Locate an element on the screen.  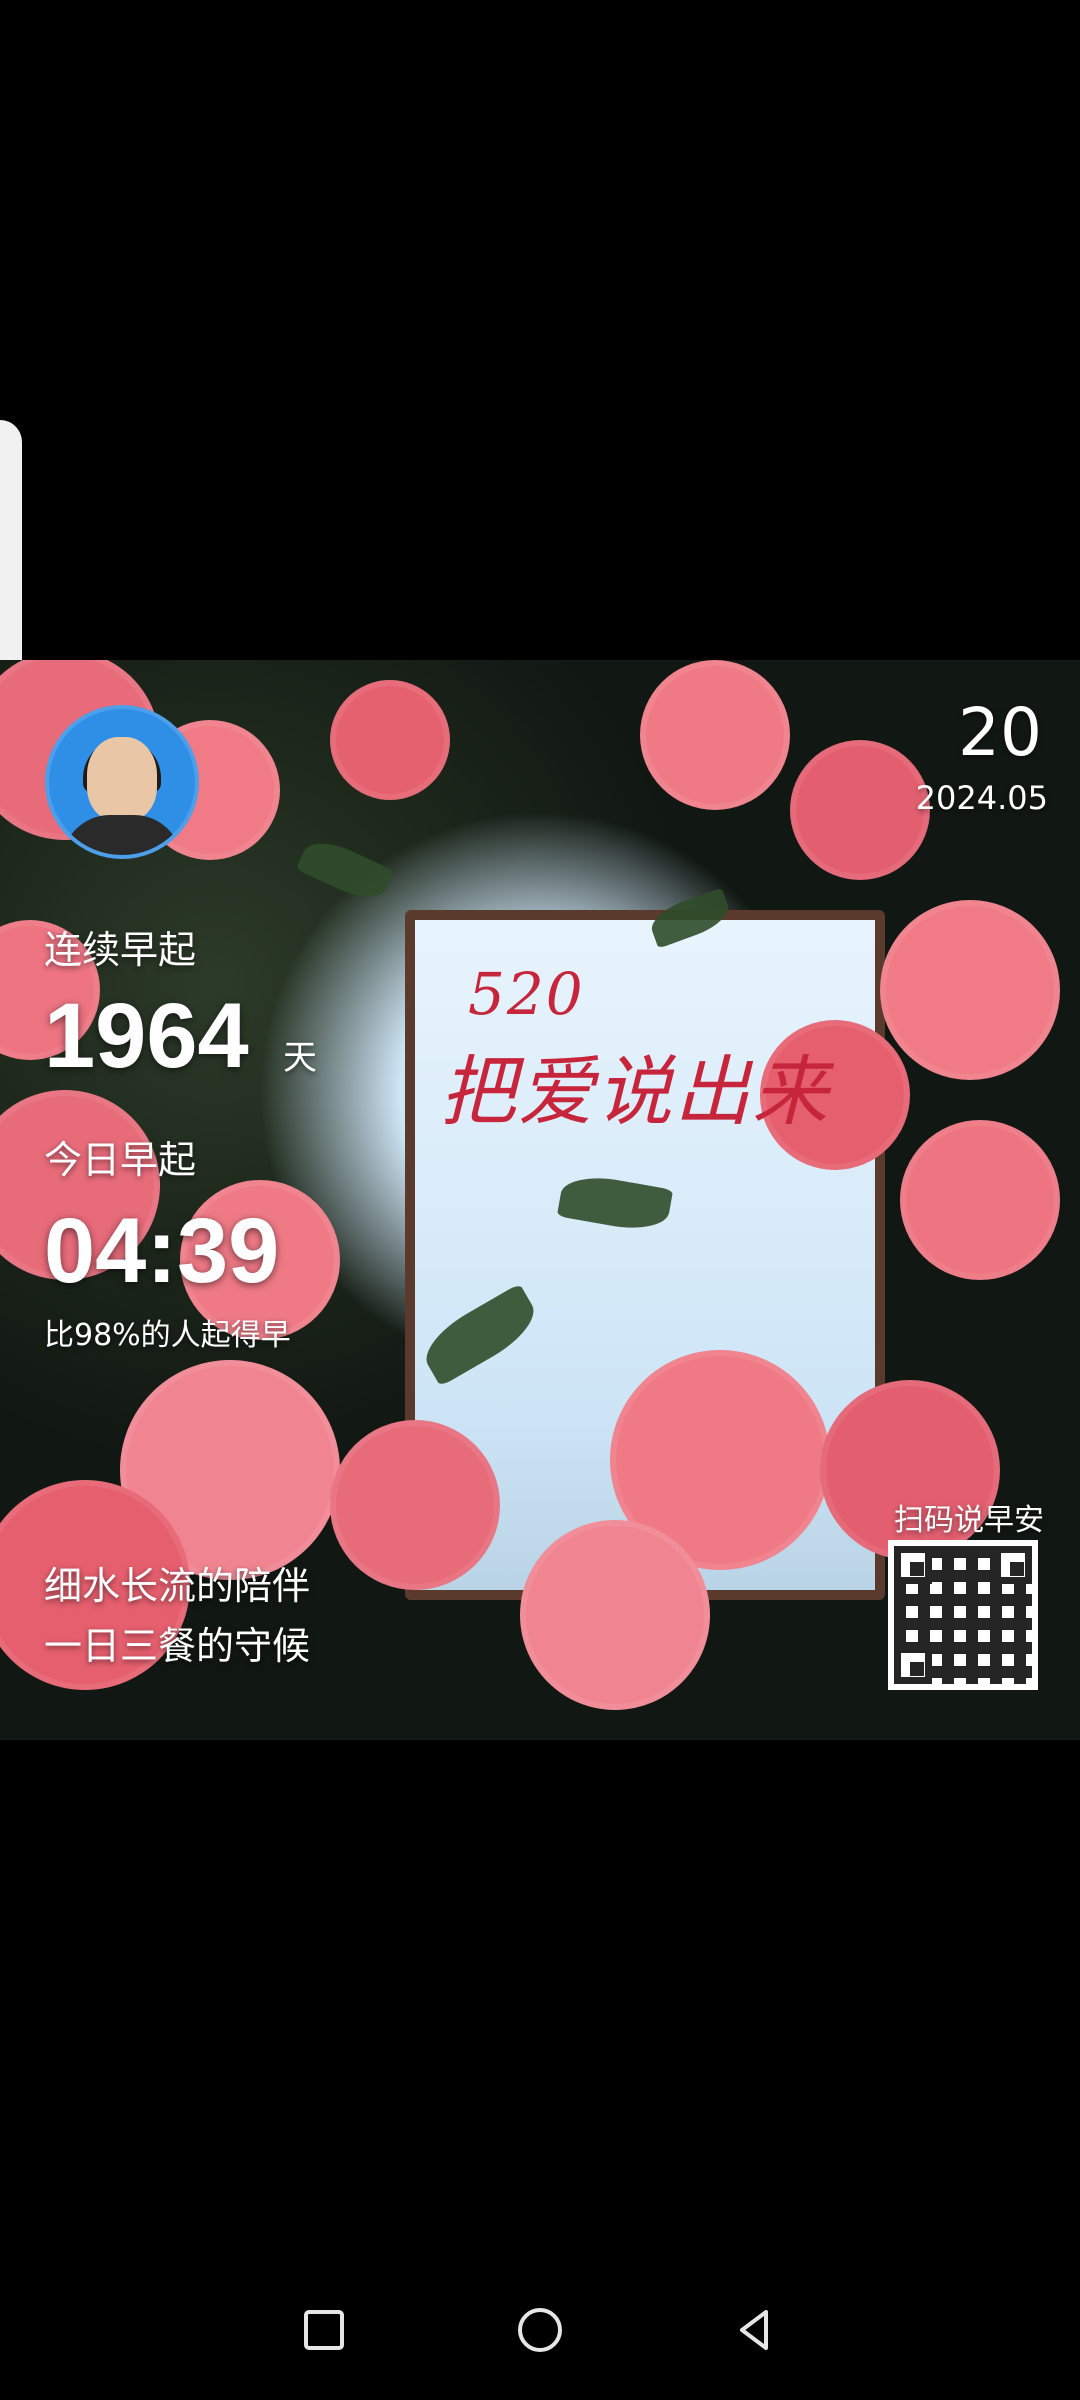
triangle-back-icon is located at coordinates (754, 2330).